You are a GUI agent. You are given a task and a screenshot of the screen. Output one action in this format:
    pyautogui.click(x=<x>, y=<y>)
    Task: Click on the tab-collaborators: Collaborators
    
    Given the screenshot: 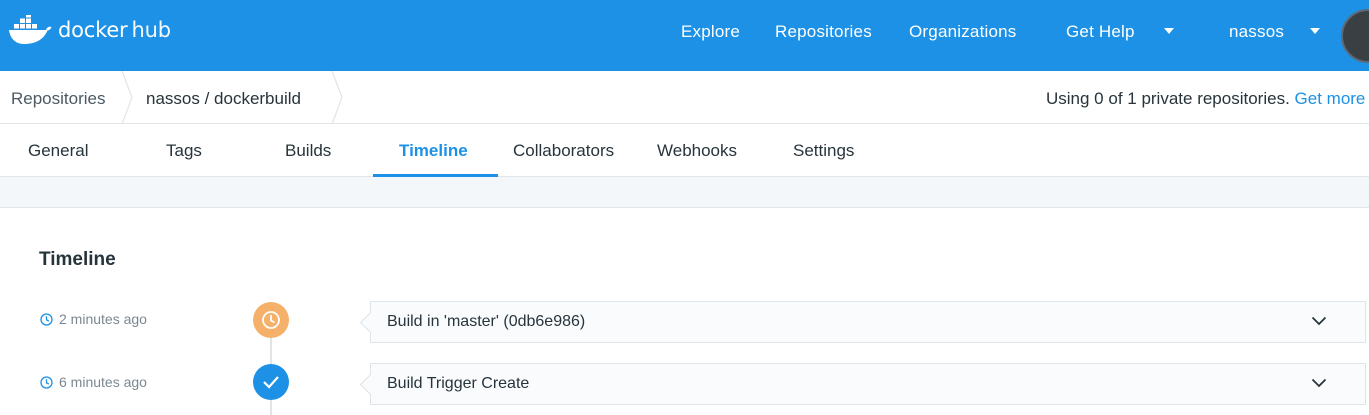 What is the action you would take?
    pyautogui.click(x=563, y=151)
    